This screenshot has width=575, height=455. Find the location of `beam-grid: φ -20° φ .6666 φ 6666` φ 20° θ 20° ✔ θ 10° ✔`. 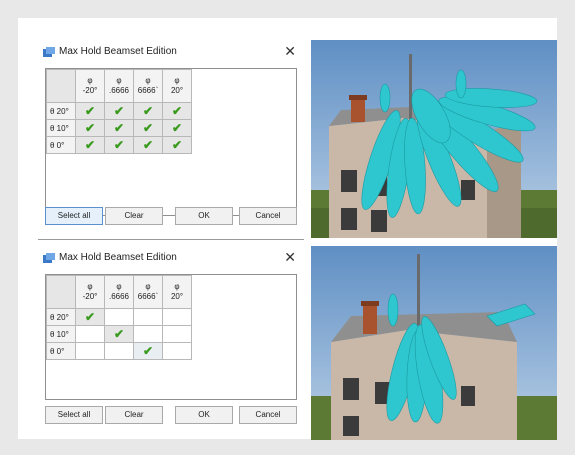

beam-grid: φ -20° φ .6666 φ 6666` φ 20° θ 20° ✔ θ 10° ✔ is located at coordinates (171, 337).